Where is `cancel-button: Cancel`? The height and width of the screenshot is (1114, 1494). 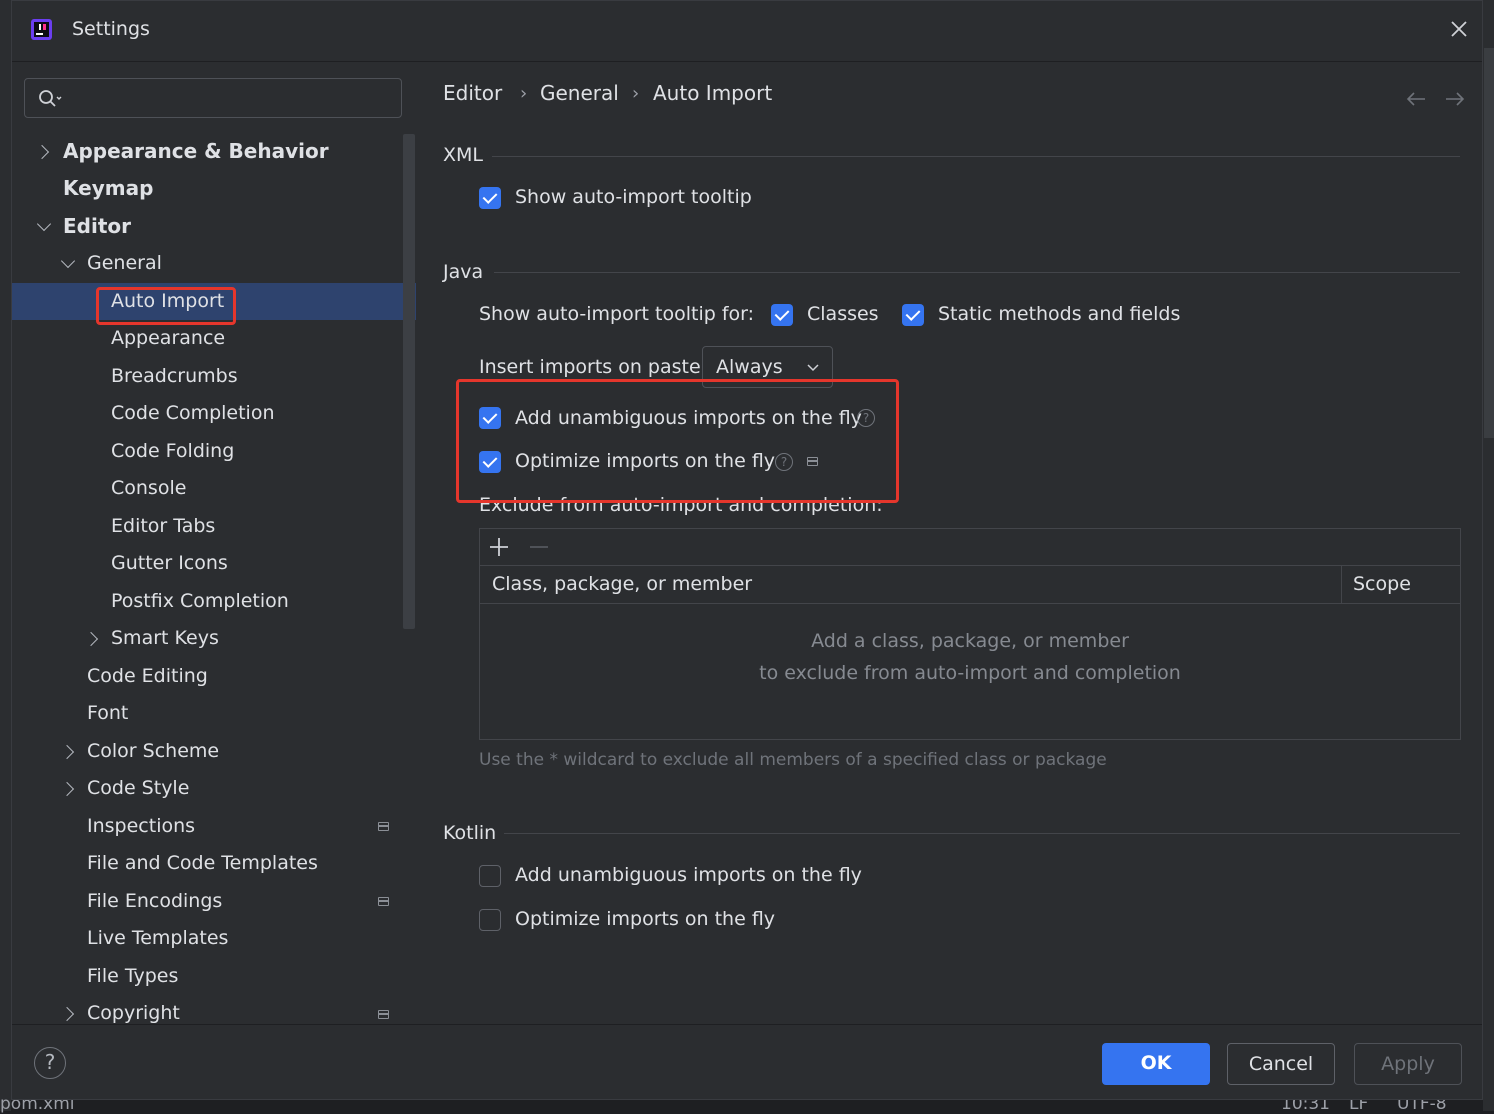
cancel-button: Cancel is located at coordinates (1281, 1064).